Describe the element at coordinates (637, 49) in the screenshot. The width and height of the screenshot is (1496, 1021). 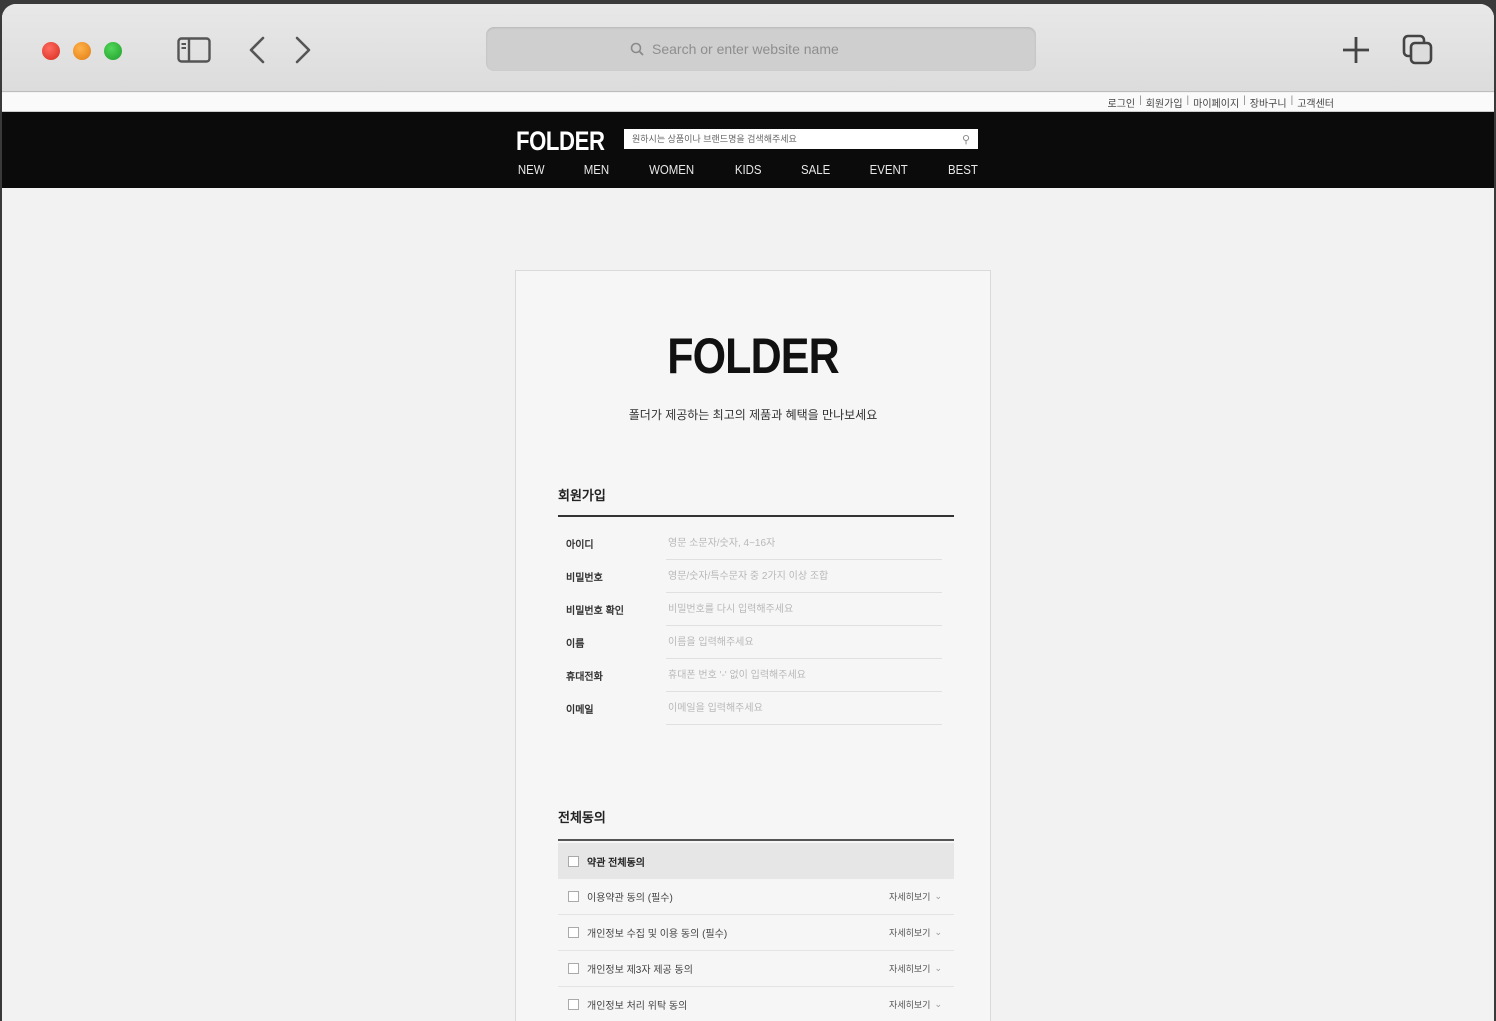
I see `search-icon` at that location.